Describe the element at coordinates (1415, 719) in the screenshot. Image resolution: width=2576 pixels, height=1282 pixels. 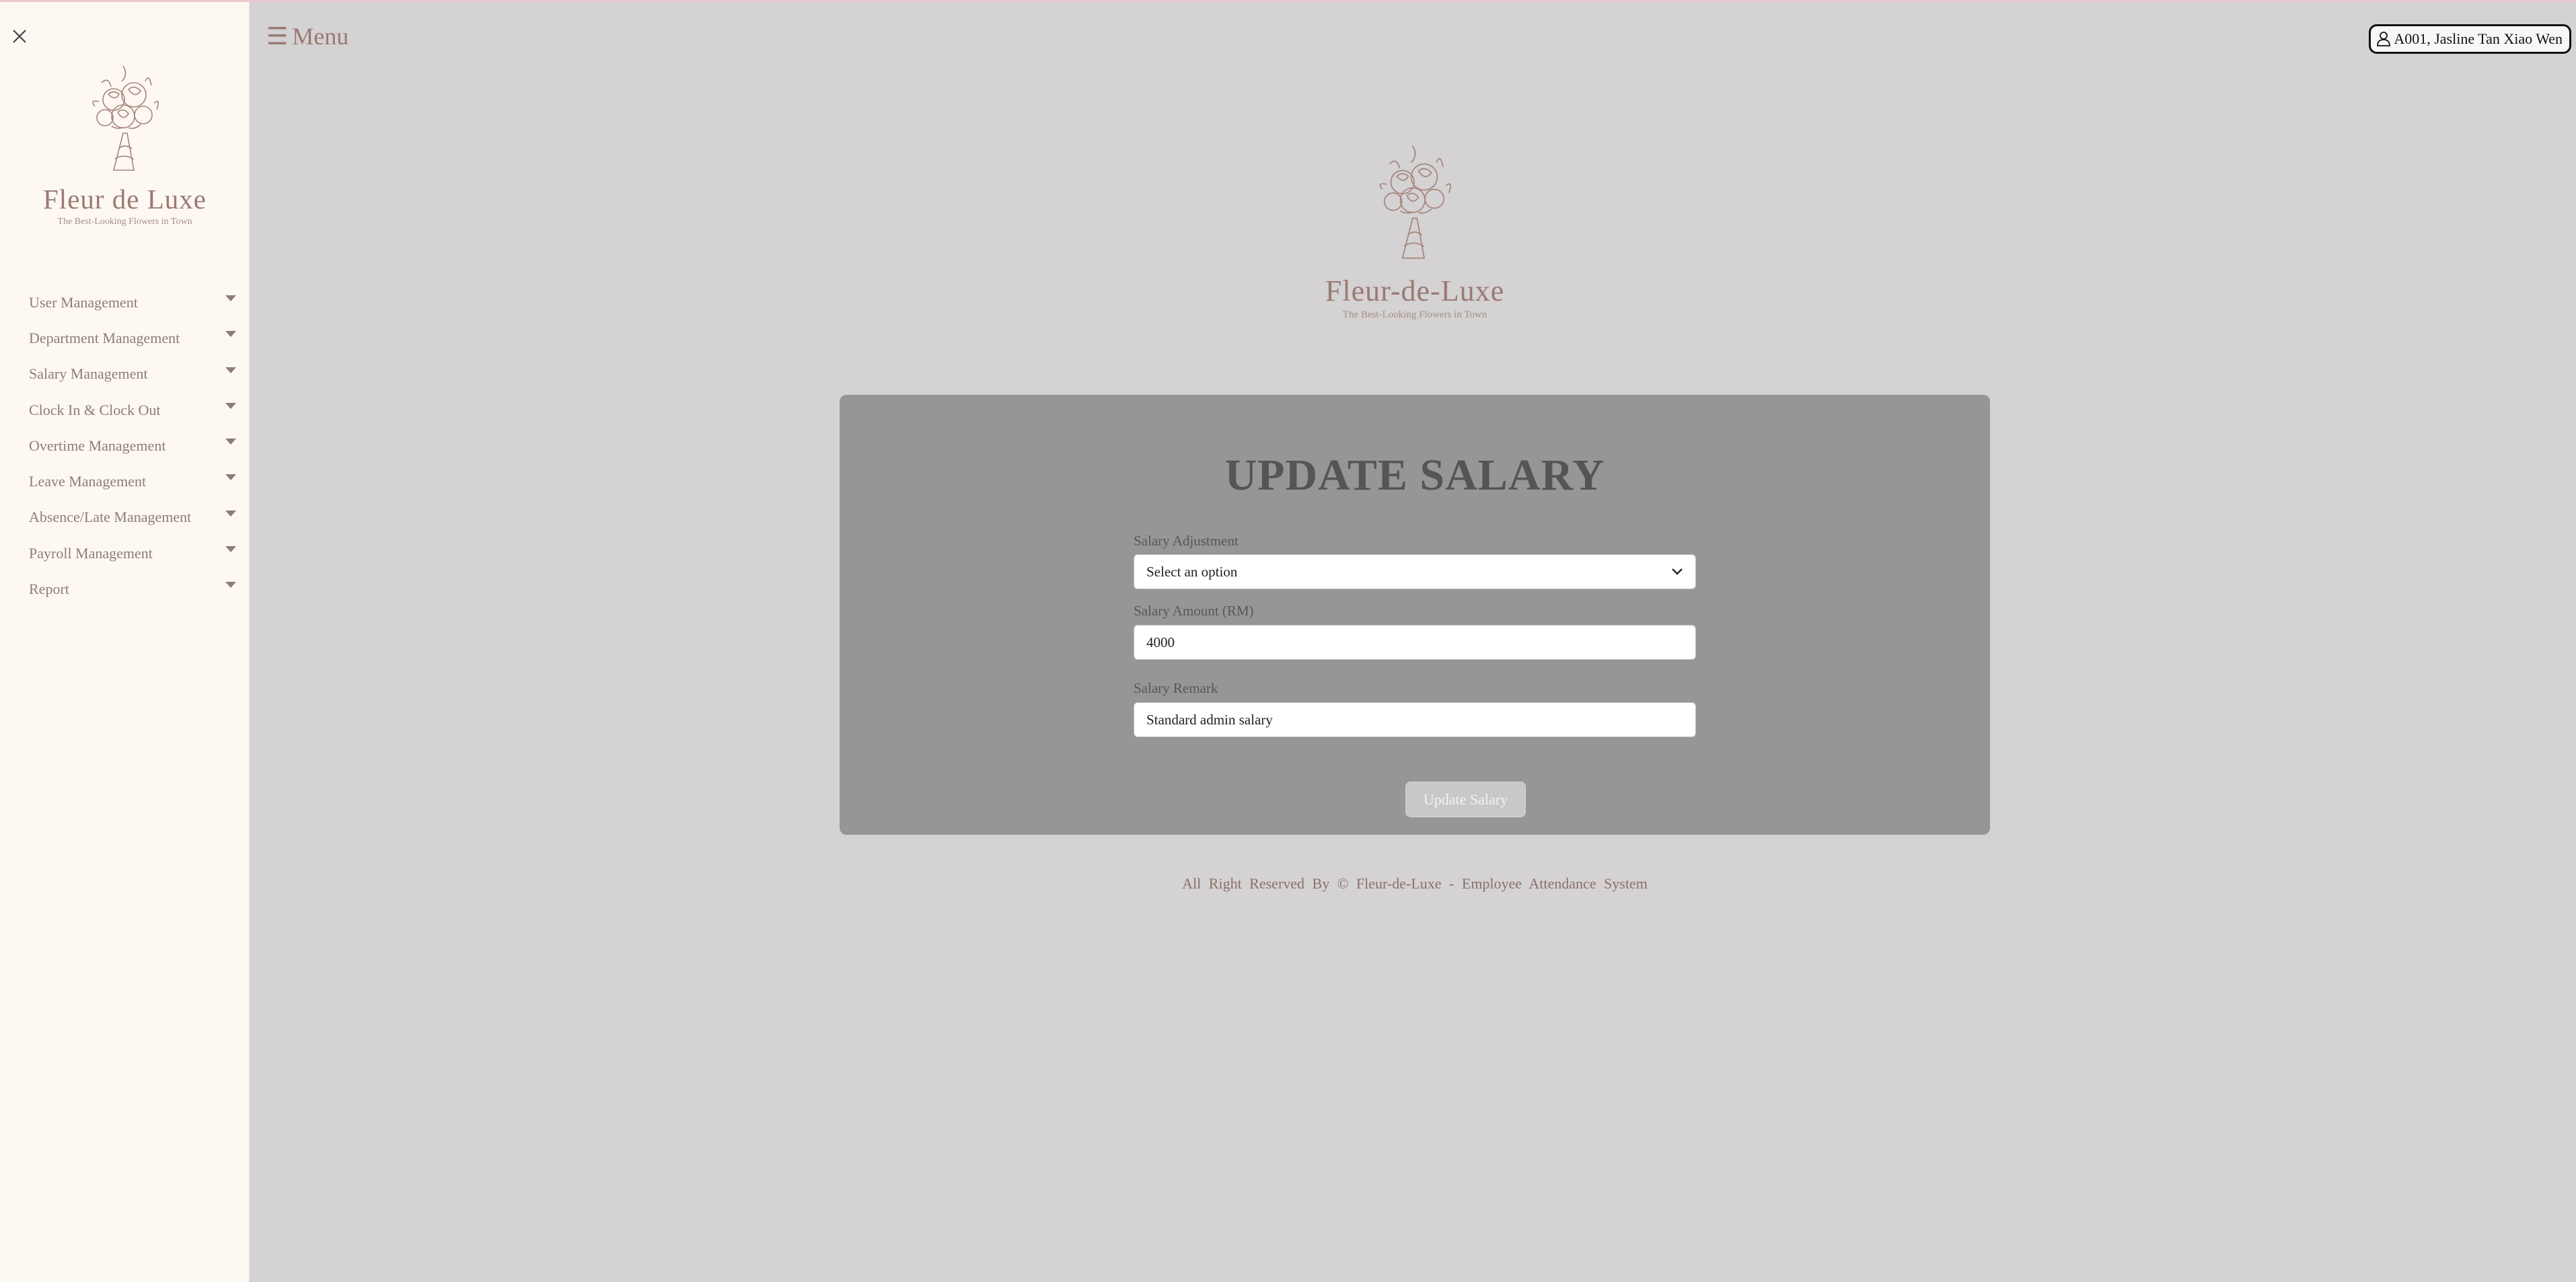
I see `salary-remark-input: Standard admin salary` at that location.